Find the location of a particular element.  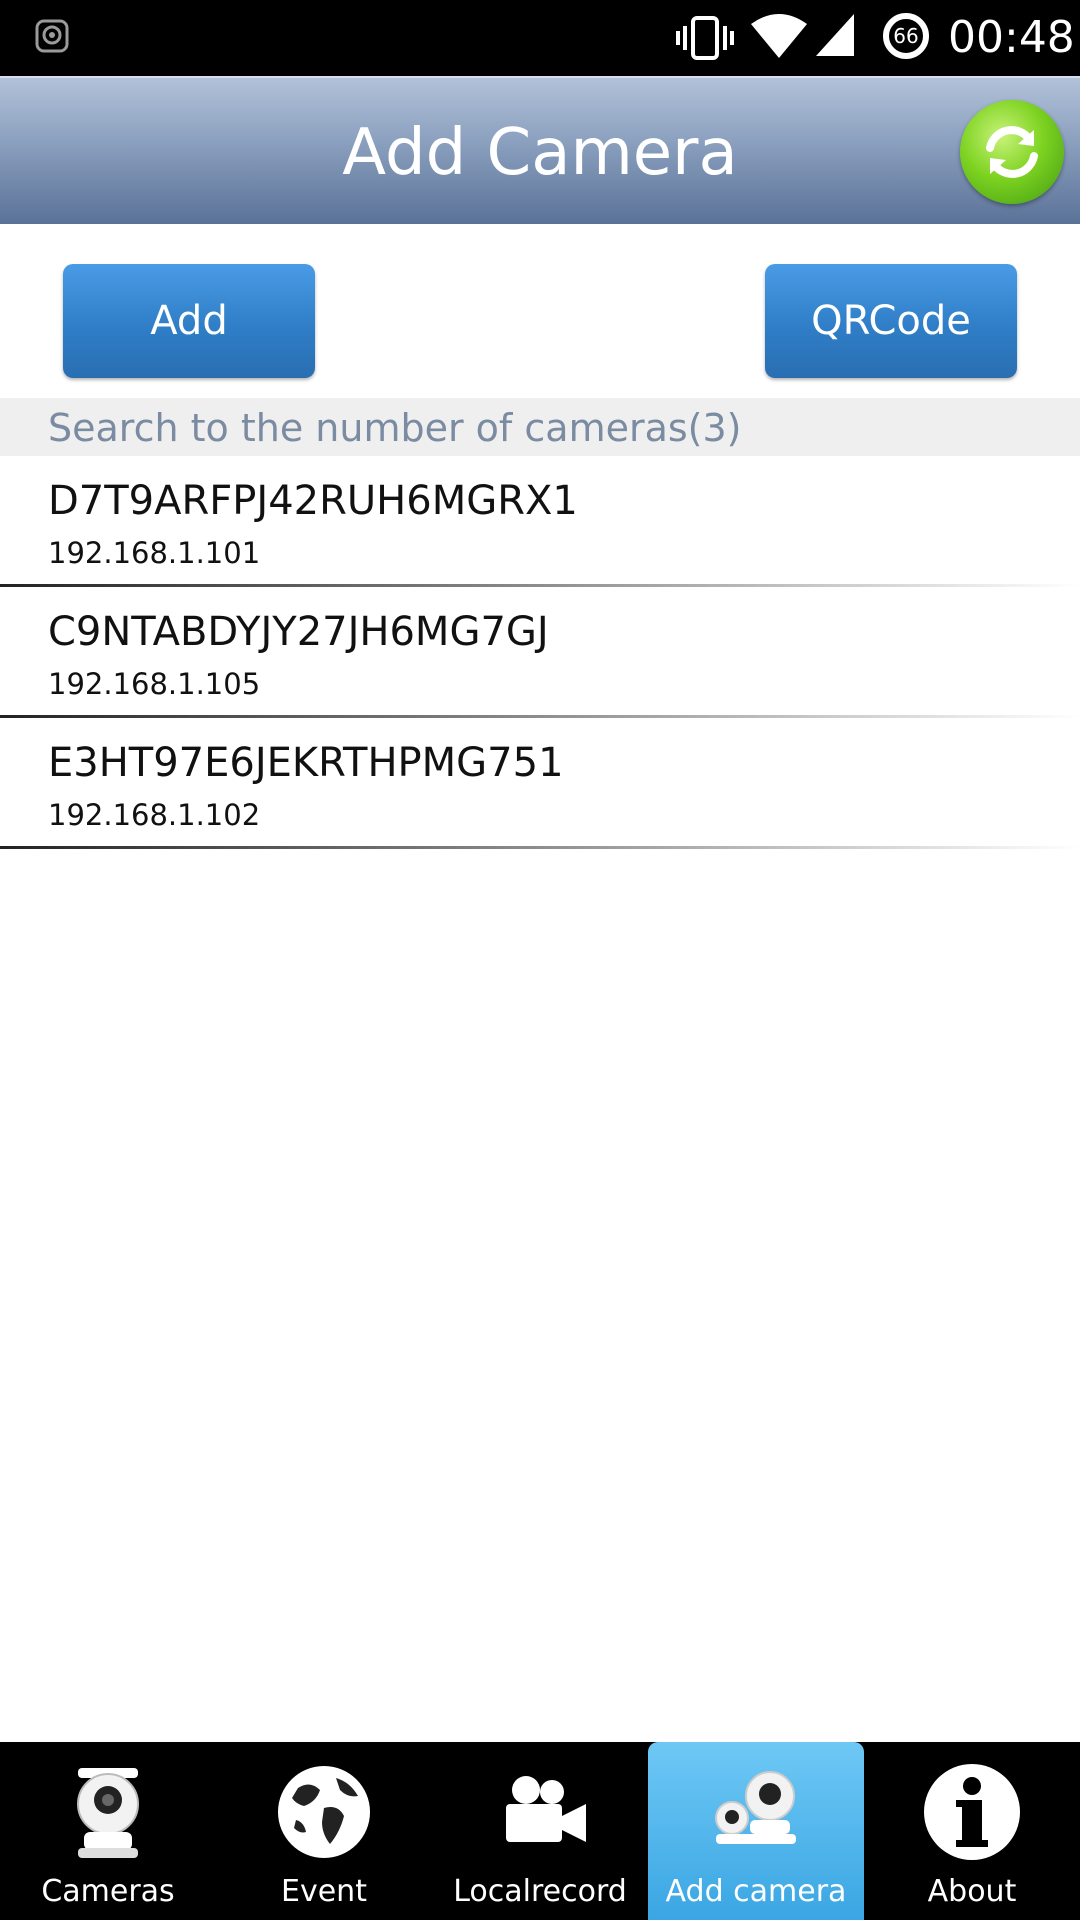

status-bar: 66 00:48 is located at coordinates (540, 38).